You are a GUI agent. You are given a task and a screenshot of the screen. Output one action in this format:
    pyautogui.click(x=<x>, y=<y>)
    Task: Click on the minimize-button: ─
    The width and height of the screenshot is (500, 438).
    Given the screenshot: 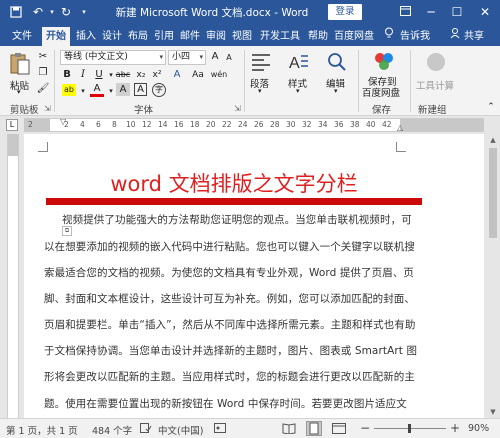 What is the action you would take?
    pyautogui.click(x=431, y=12)
    